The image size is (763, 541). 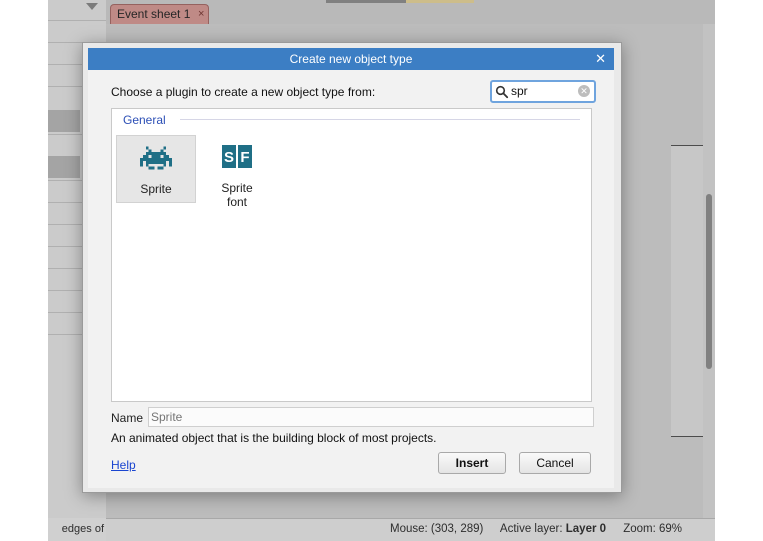 I want to click on search-input, so click(x=542, y=91).